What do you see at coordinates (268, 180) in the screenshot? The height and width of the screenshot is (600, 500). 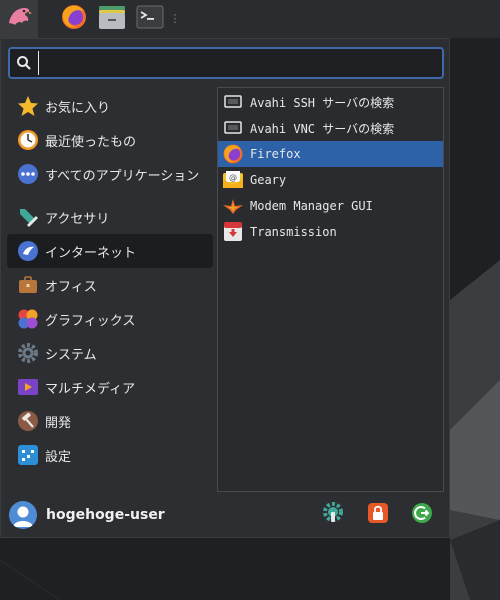 I see `app-label: Geary` at bounding box center [268, 180].